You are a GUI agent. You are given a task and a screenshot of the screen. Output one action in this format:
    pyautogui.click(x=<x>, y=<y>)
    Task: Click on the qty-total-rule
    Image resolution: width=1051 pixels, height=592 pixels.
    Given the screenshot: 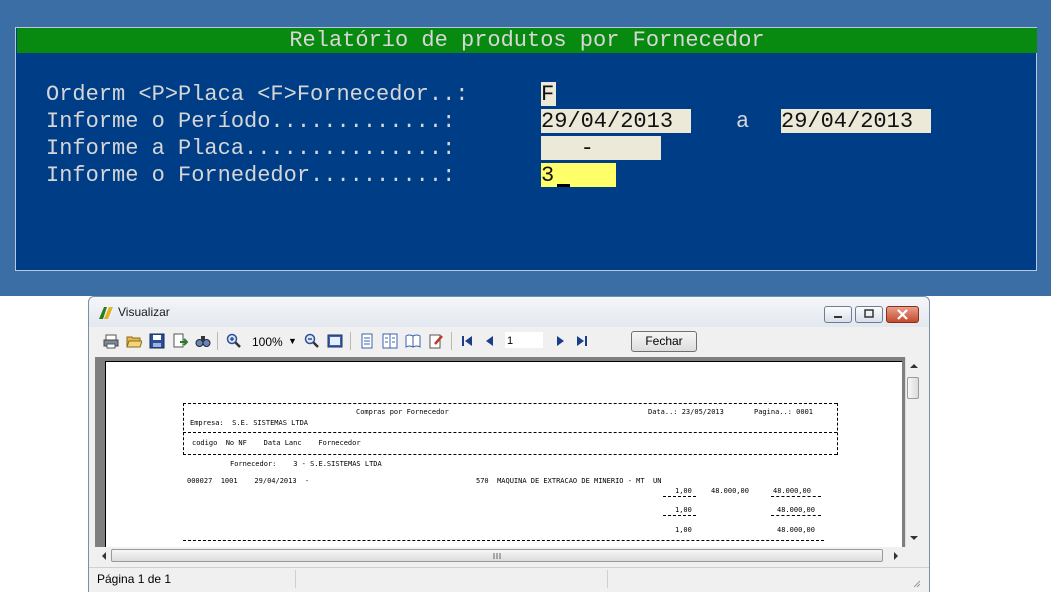 What is the action you would take?
    pyautogui.click(x=679, y=515)
    